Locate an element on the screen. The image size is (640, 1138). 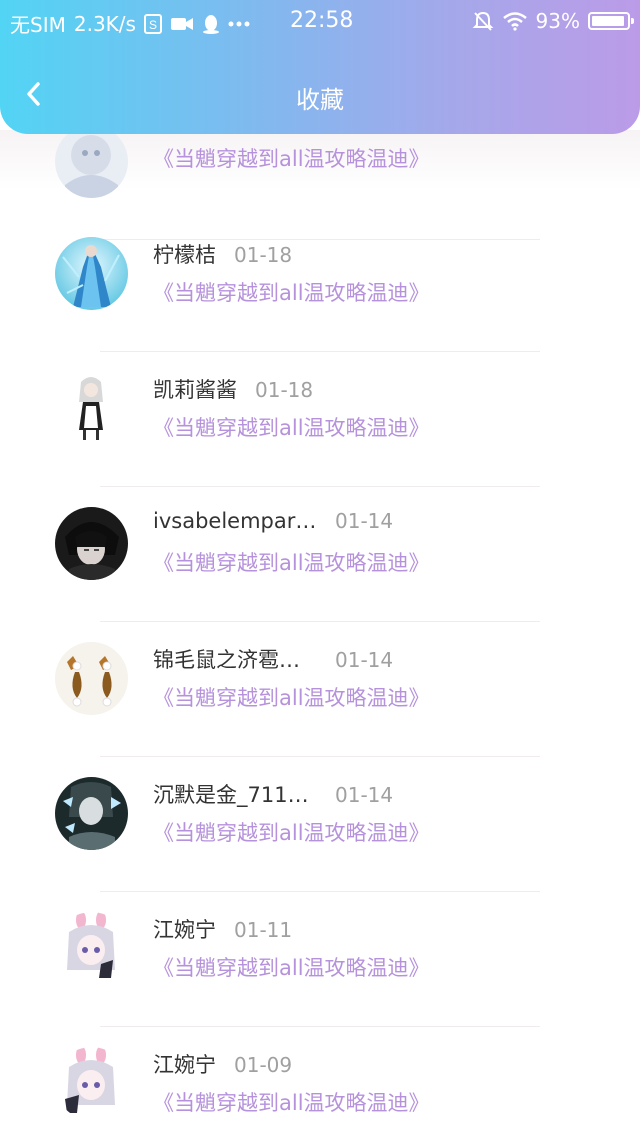
video-icon is located at coordinates (182, 24).